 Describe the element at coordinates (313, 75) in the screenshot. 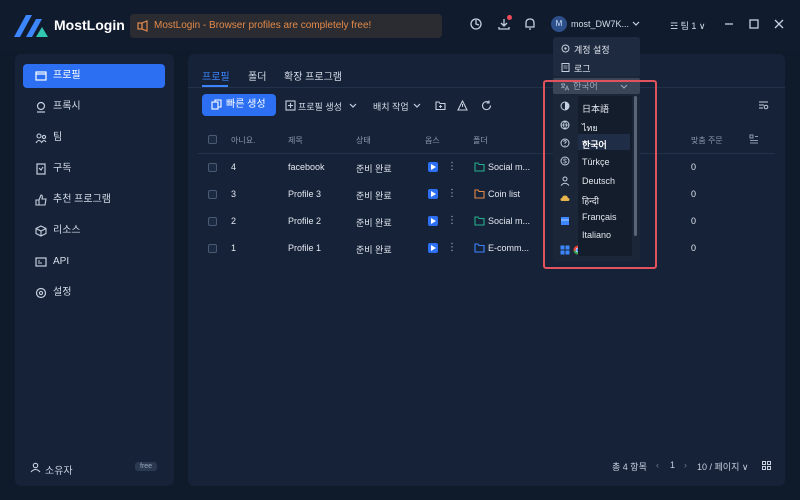

I see `tab-extensions: 확장 프로그램` at that location.